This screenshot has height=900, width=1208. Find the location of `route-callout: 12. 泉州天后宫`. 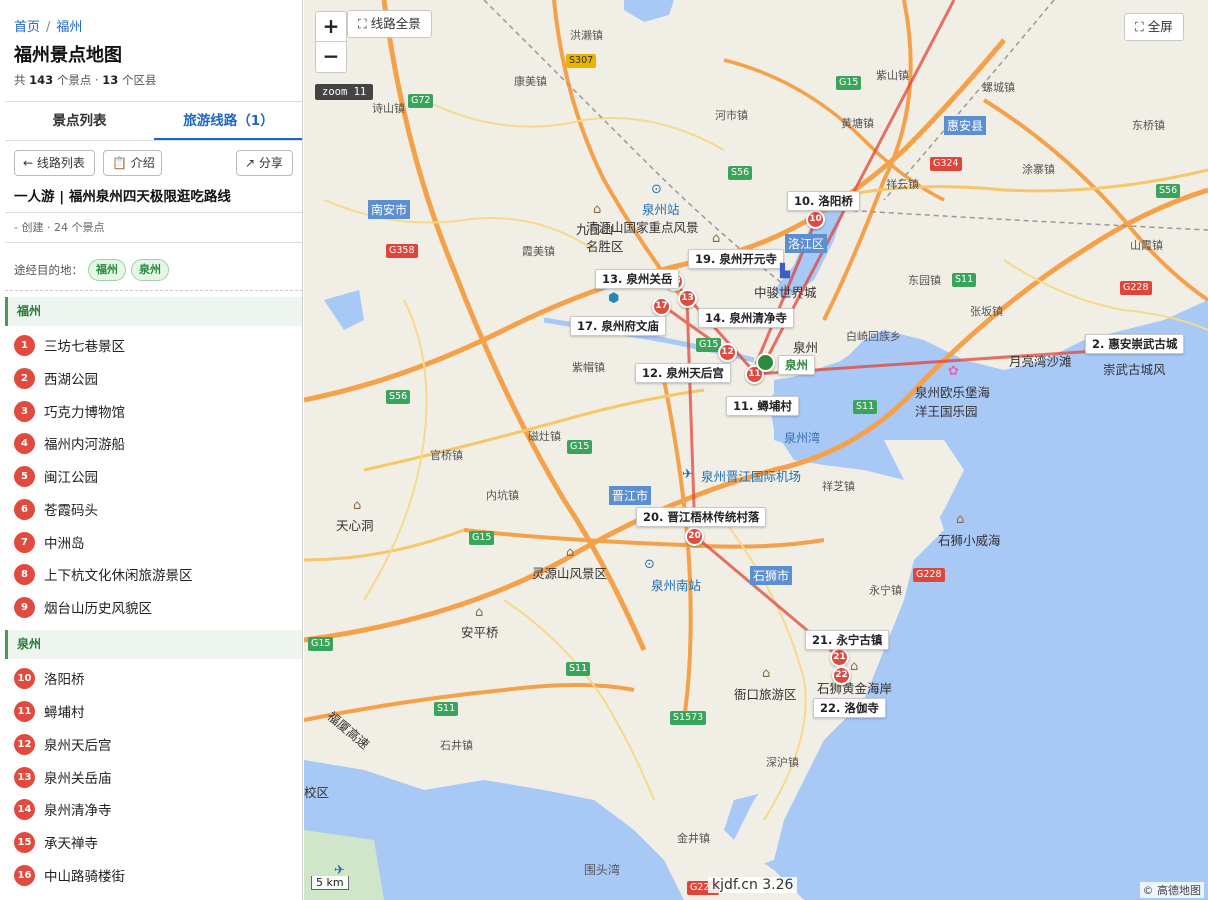

route-callout: 12. 泉州天后宫 is located at coordinates (683, 373).